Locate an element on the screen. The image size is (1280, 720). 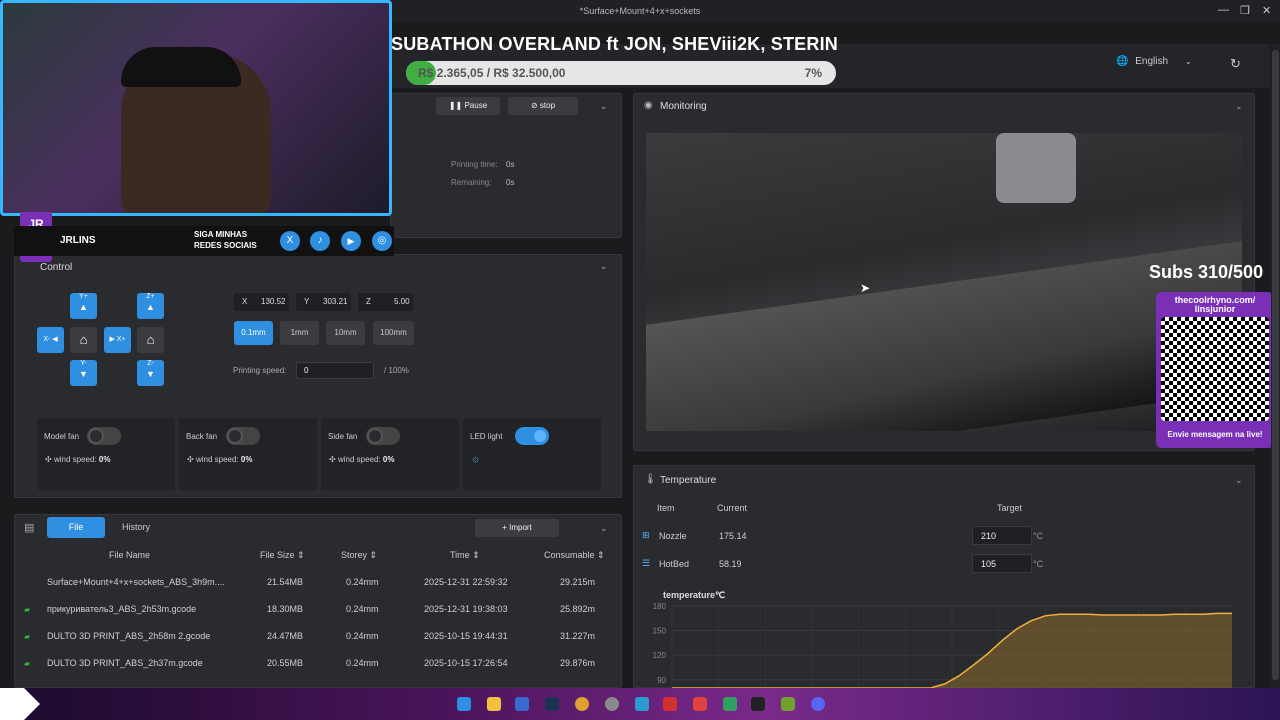
home-xy-button: ⌂ is located at coordinates (83, 340).